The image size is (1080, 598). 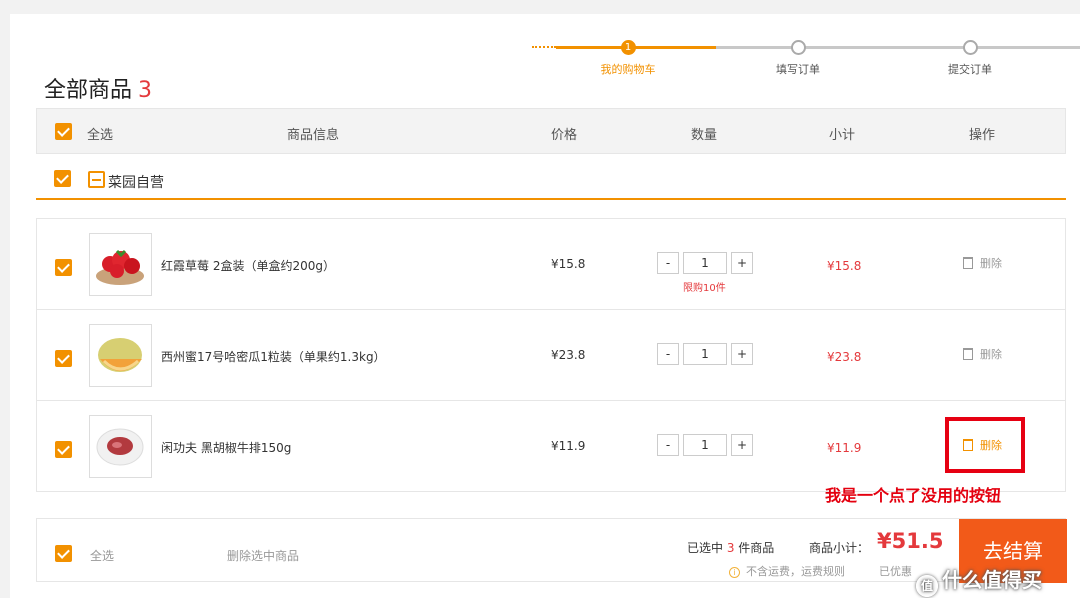 I want to click on page-title-text: 全部商品, so click(x=88, y=90).